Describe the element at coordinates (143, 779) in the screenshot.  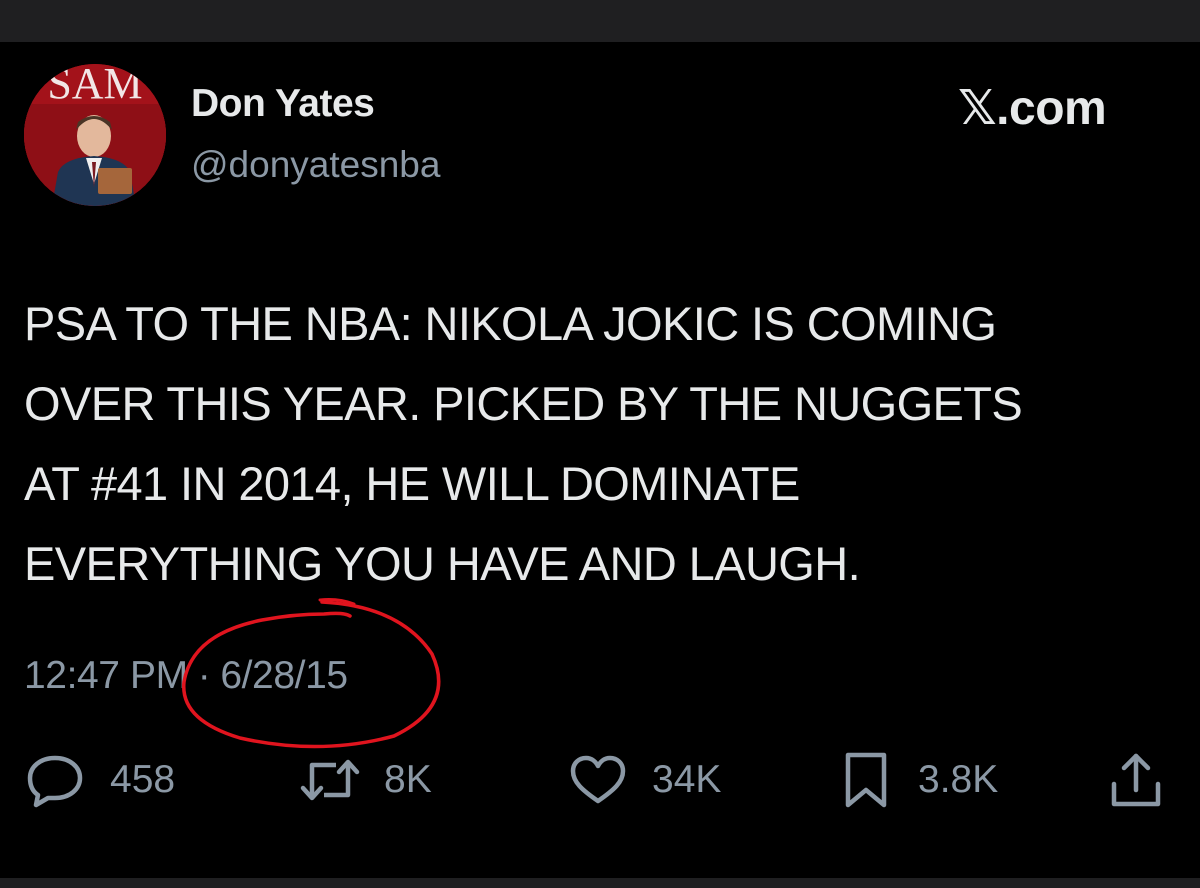
I see `reply-count: 458` at that location.